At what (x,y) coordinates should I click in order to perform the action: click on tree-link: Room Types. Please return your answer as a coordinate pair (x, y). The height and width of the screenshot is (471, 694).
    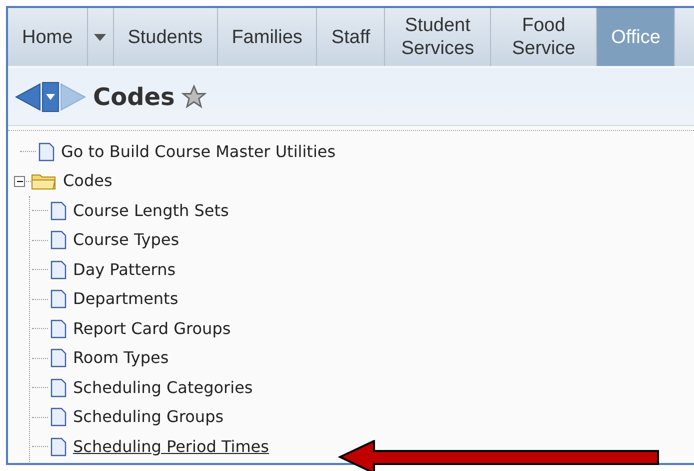
    Looking at the image, I should click on (121, 358).